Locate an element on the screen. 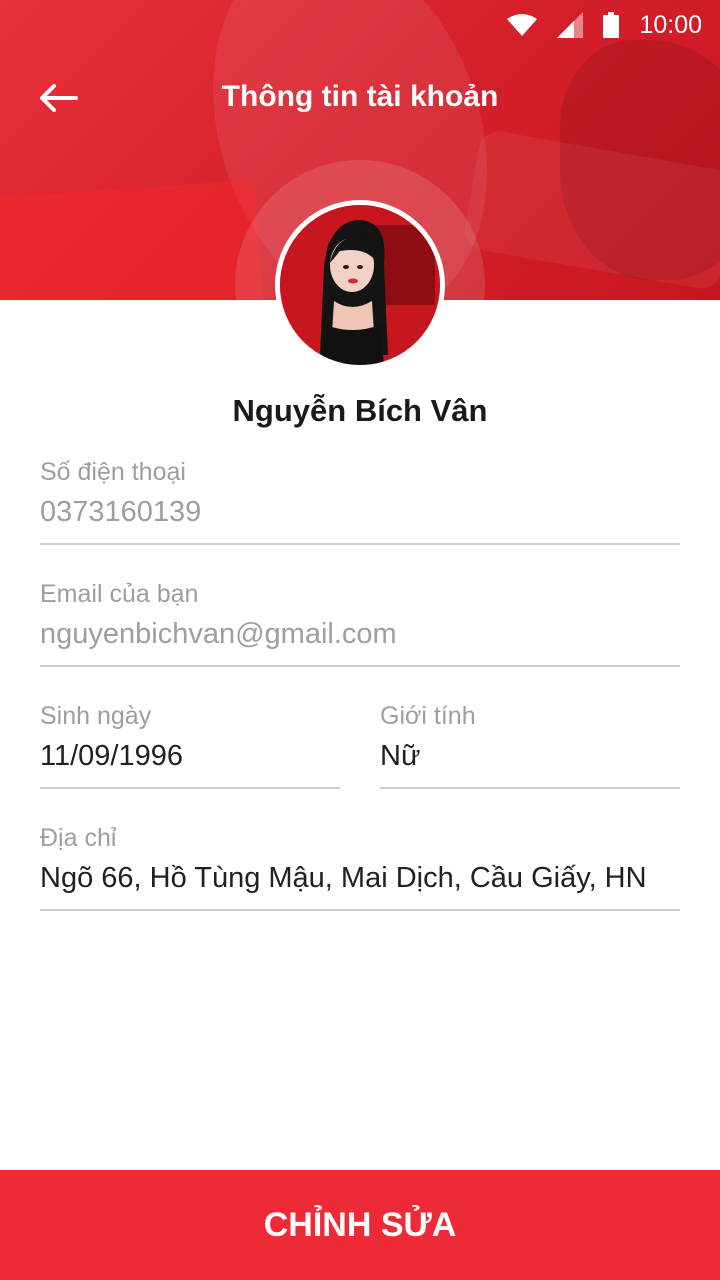 The width and height of the screenshot is (720, 1280). phone-field: Số điện thoại 0373160139 is located at coordinates (360, 501).